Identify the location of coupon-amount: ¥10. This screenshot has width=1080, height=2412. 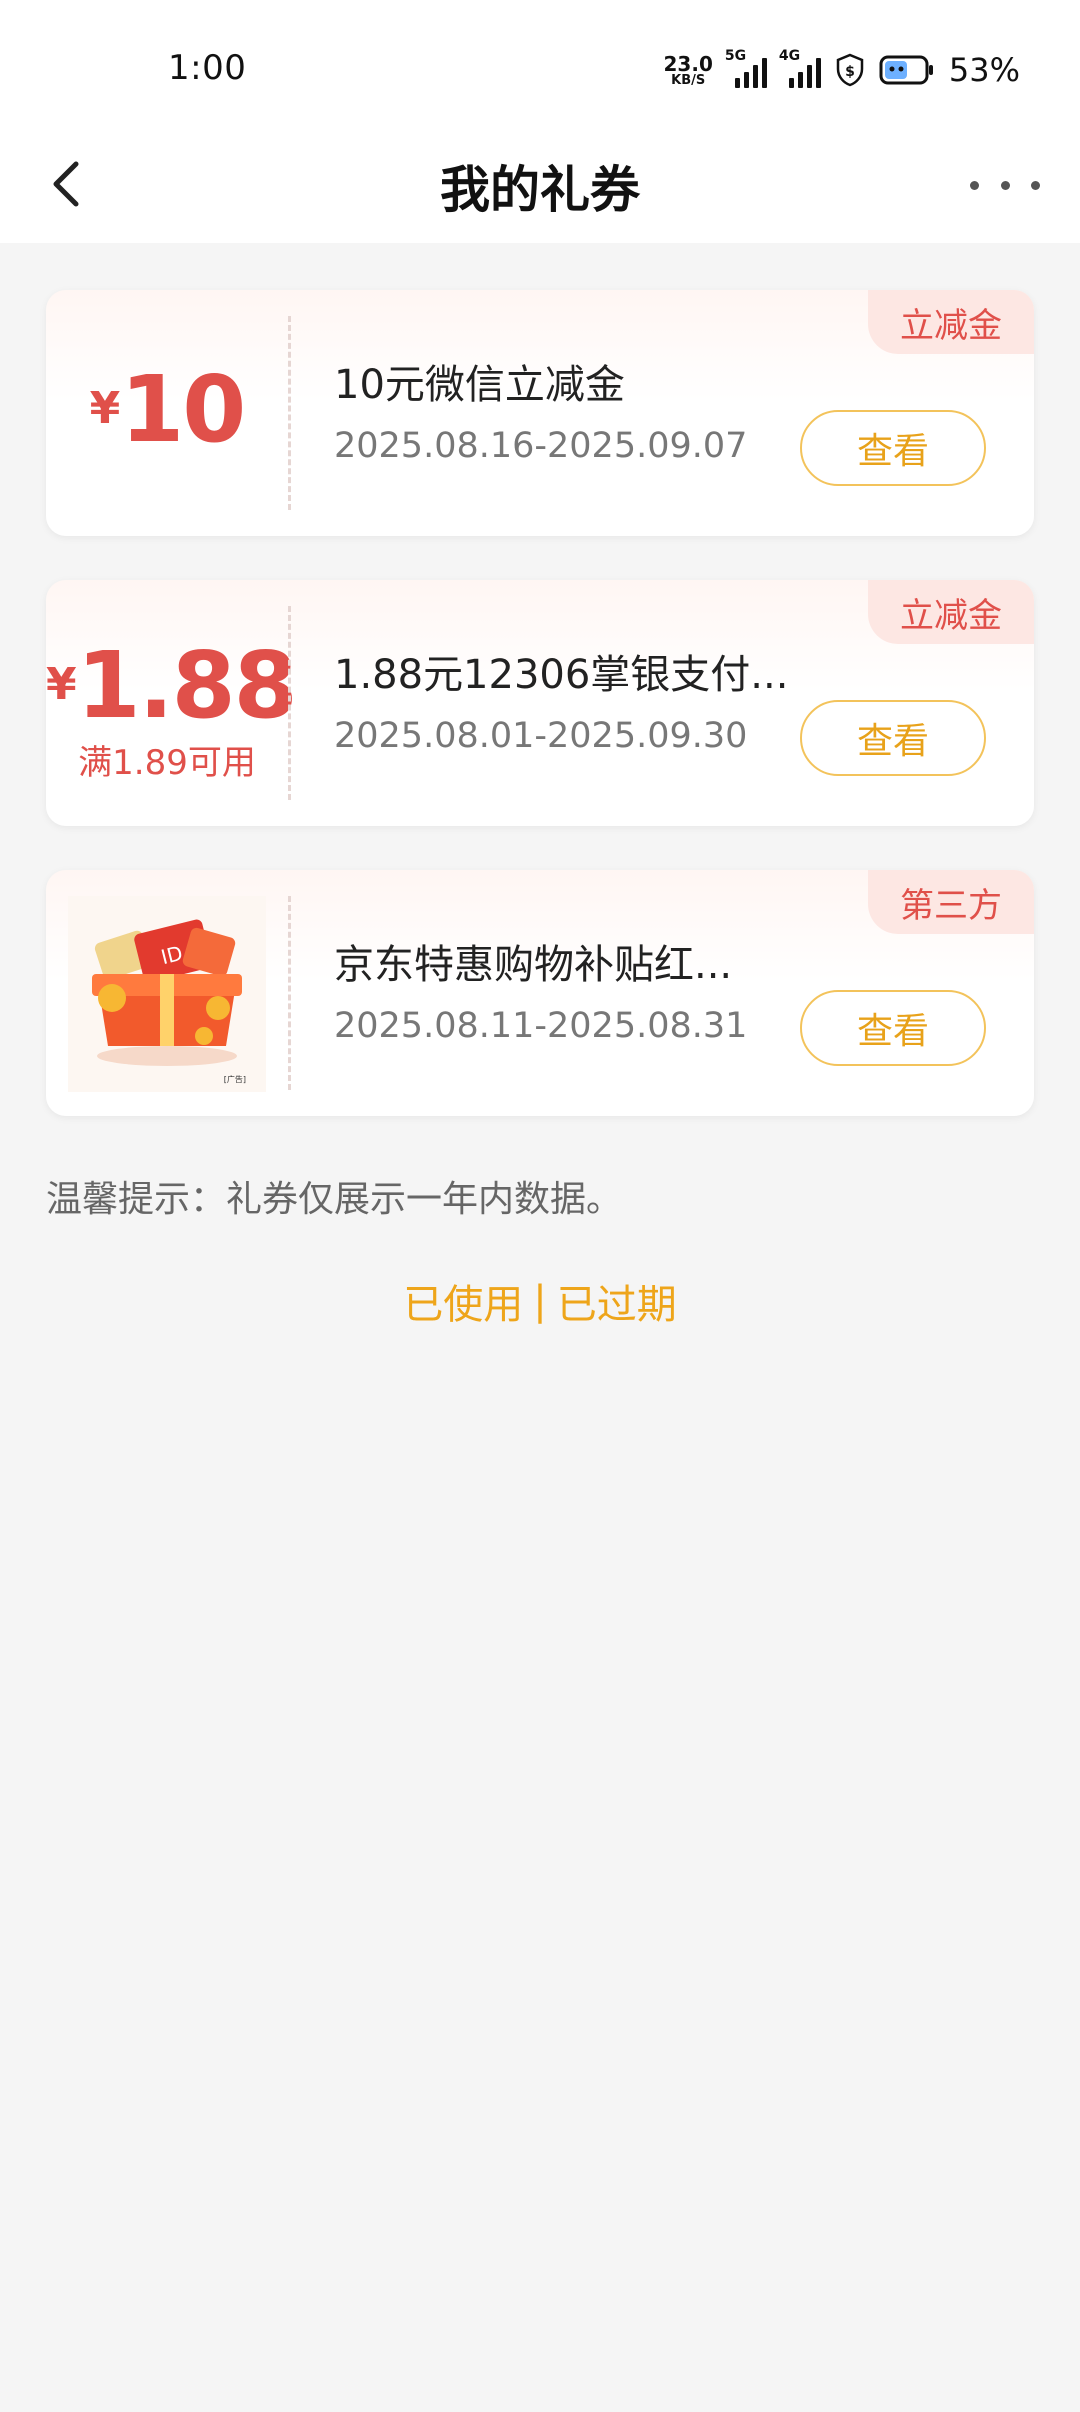
(167, 409).